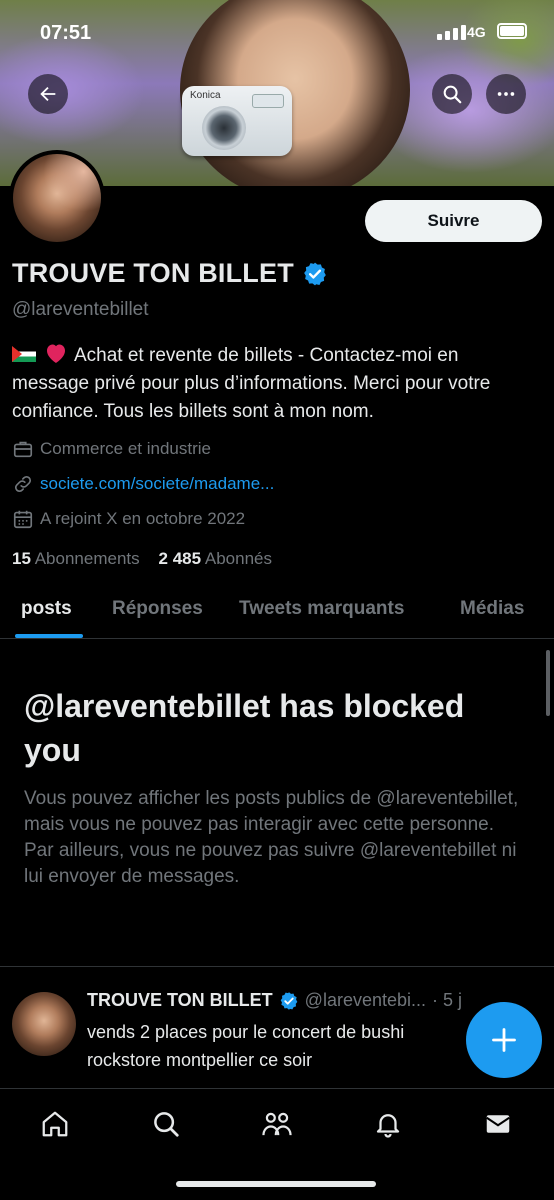  I want to click on plus-icon, so click(504, 1040).